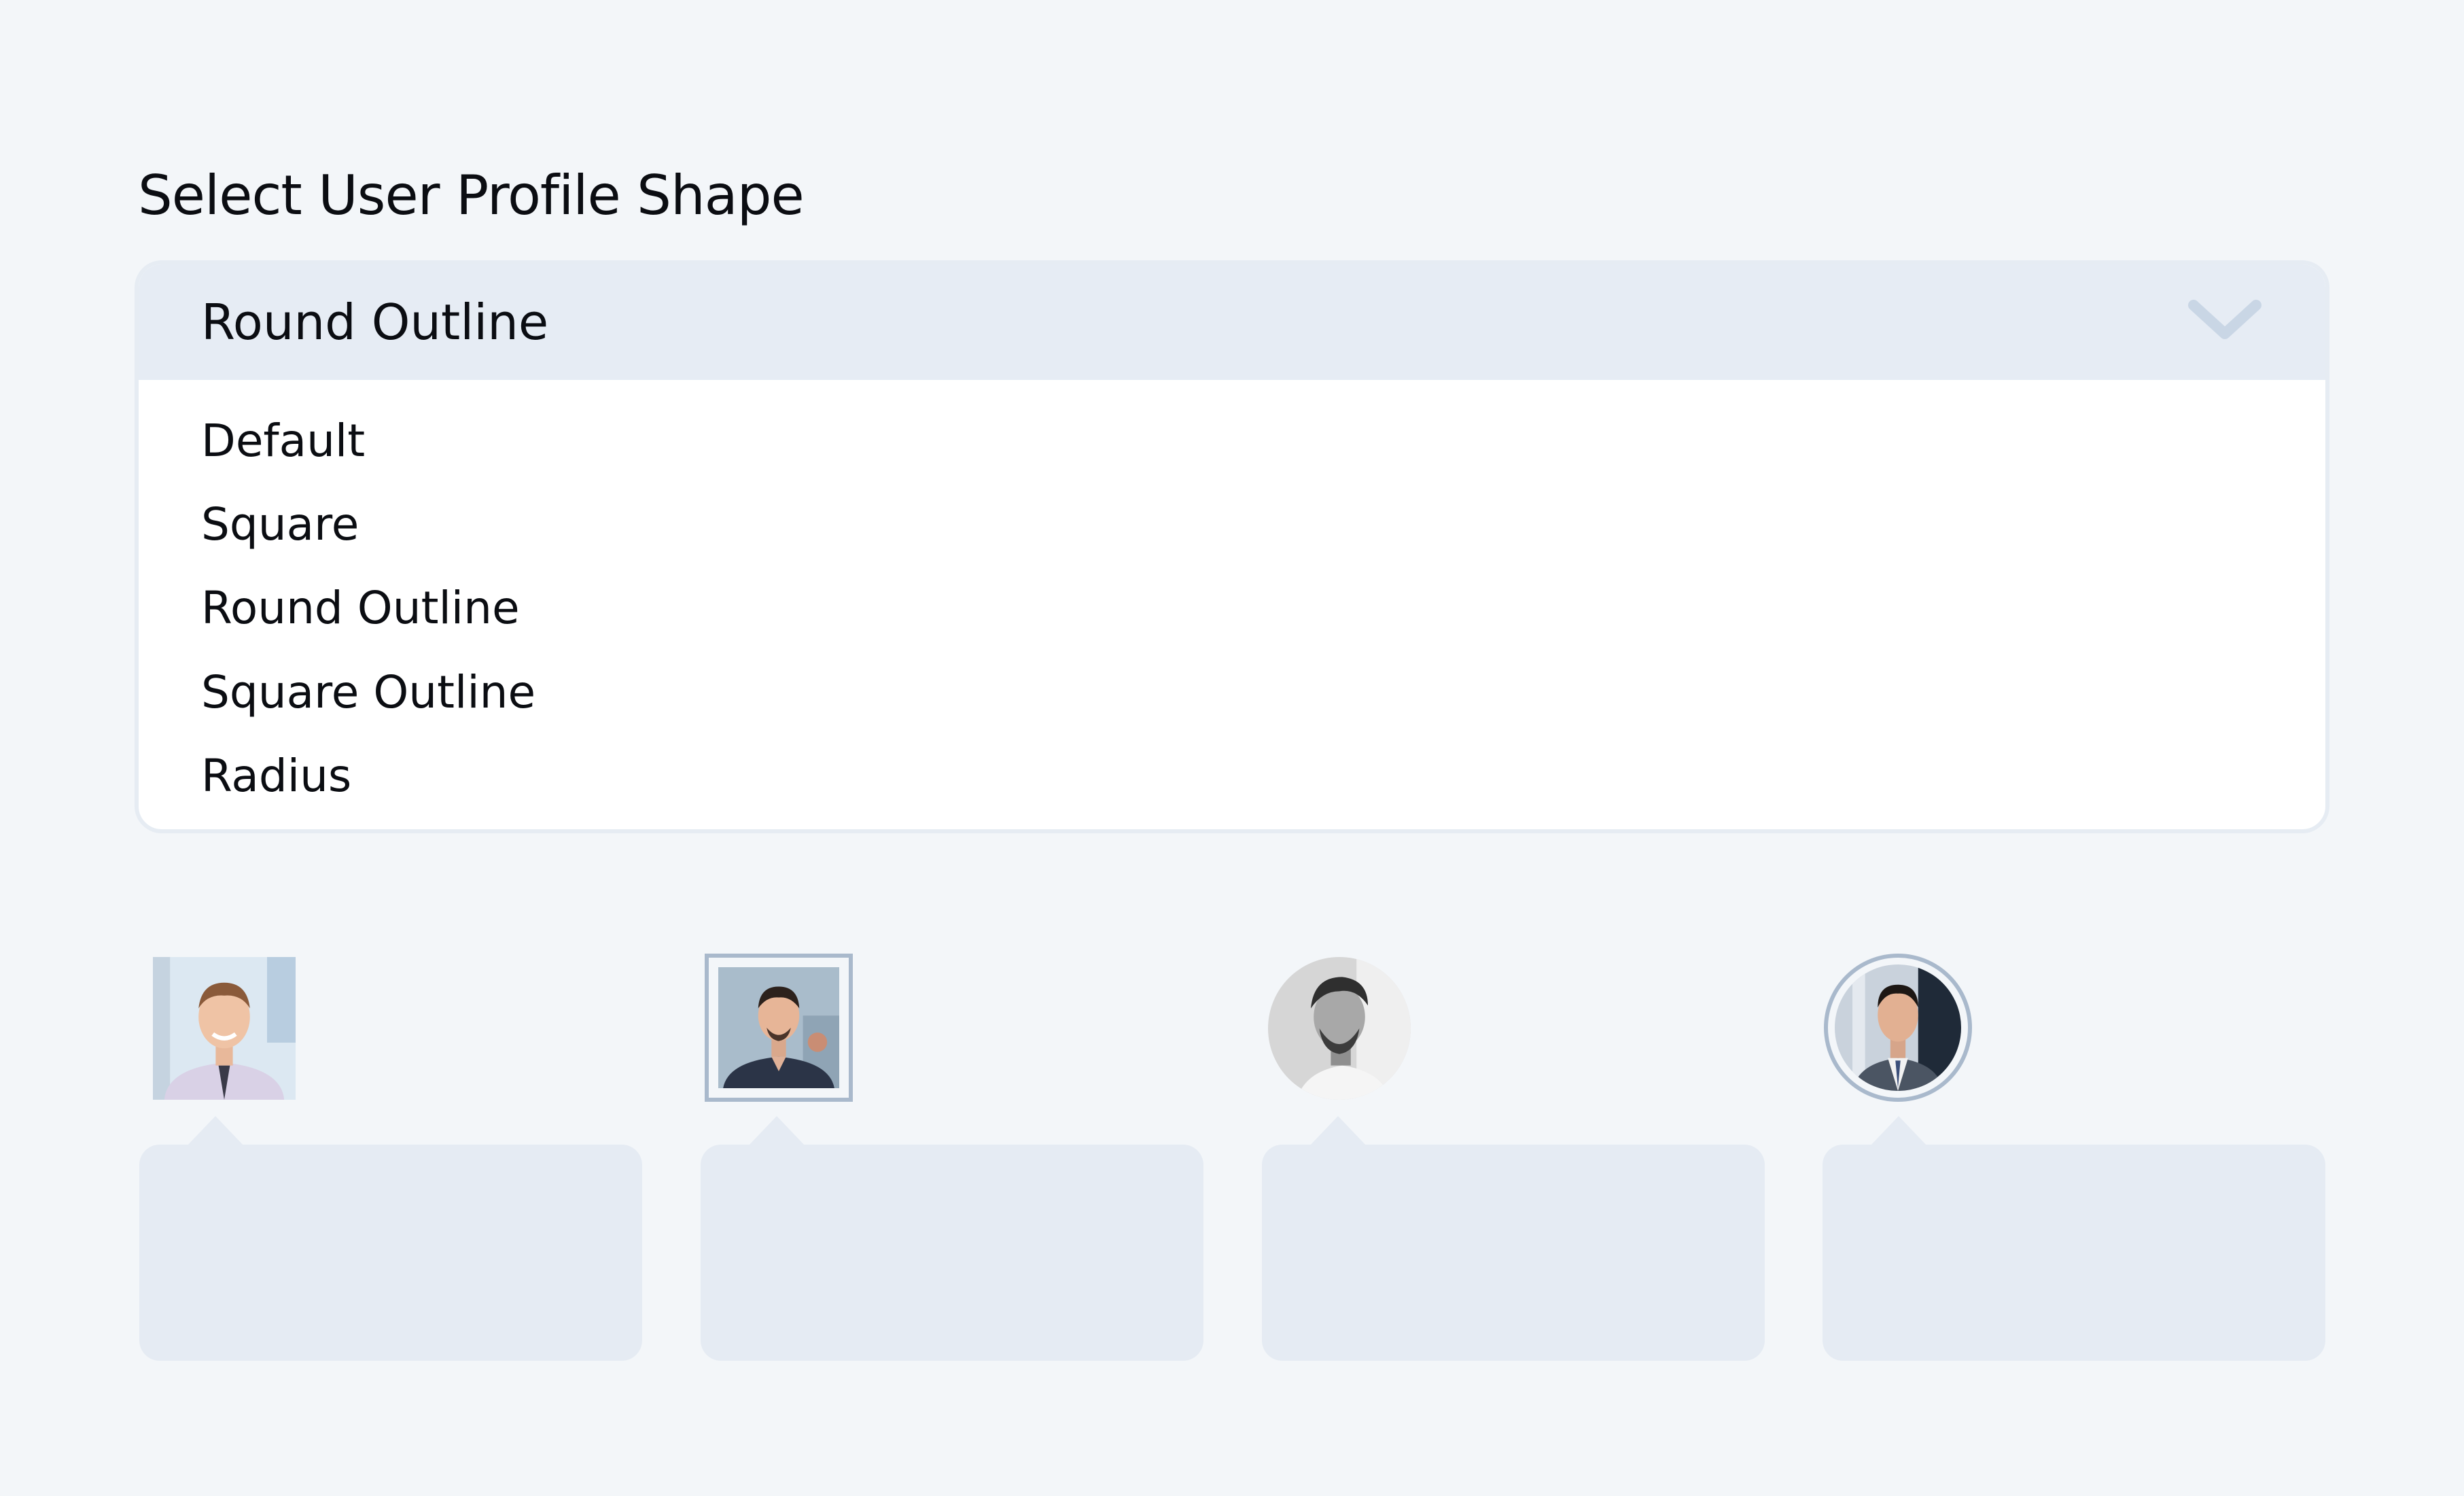 Image resolution: width=2464 pixels, height=1496 pixels. Describe the element at coordinates (2224, 319) in the screenshot. I see `chevron-down-icon` at that location.